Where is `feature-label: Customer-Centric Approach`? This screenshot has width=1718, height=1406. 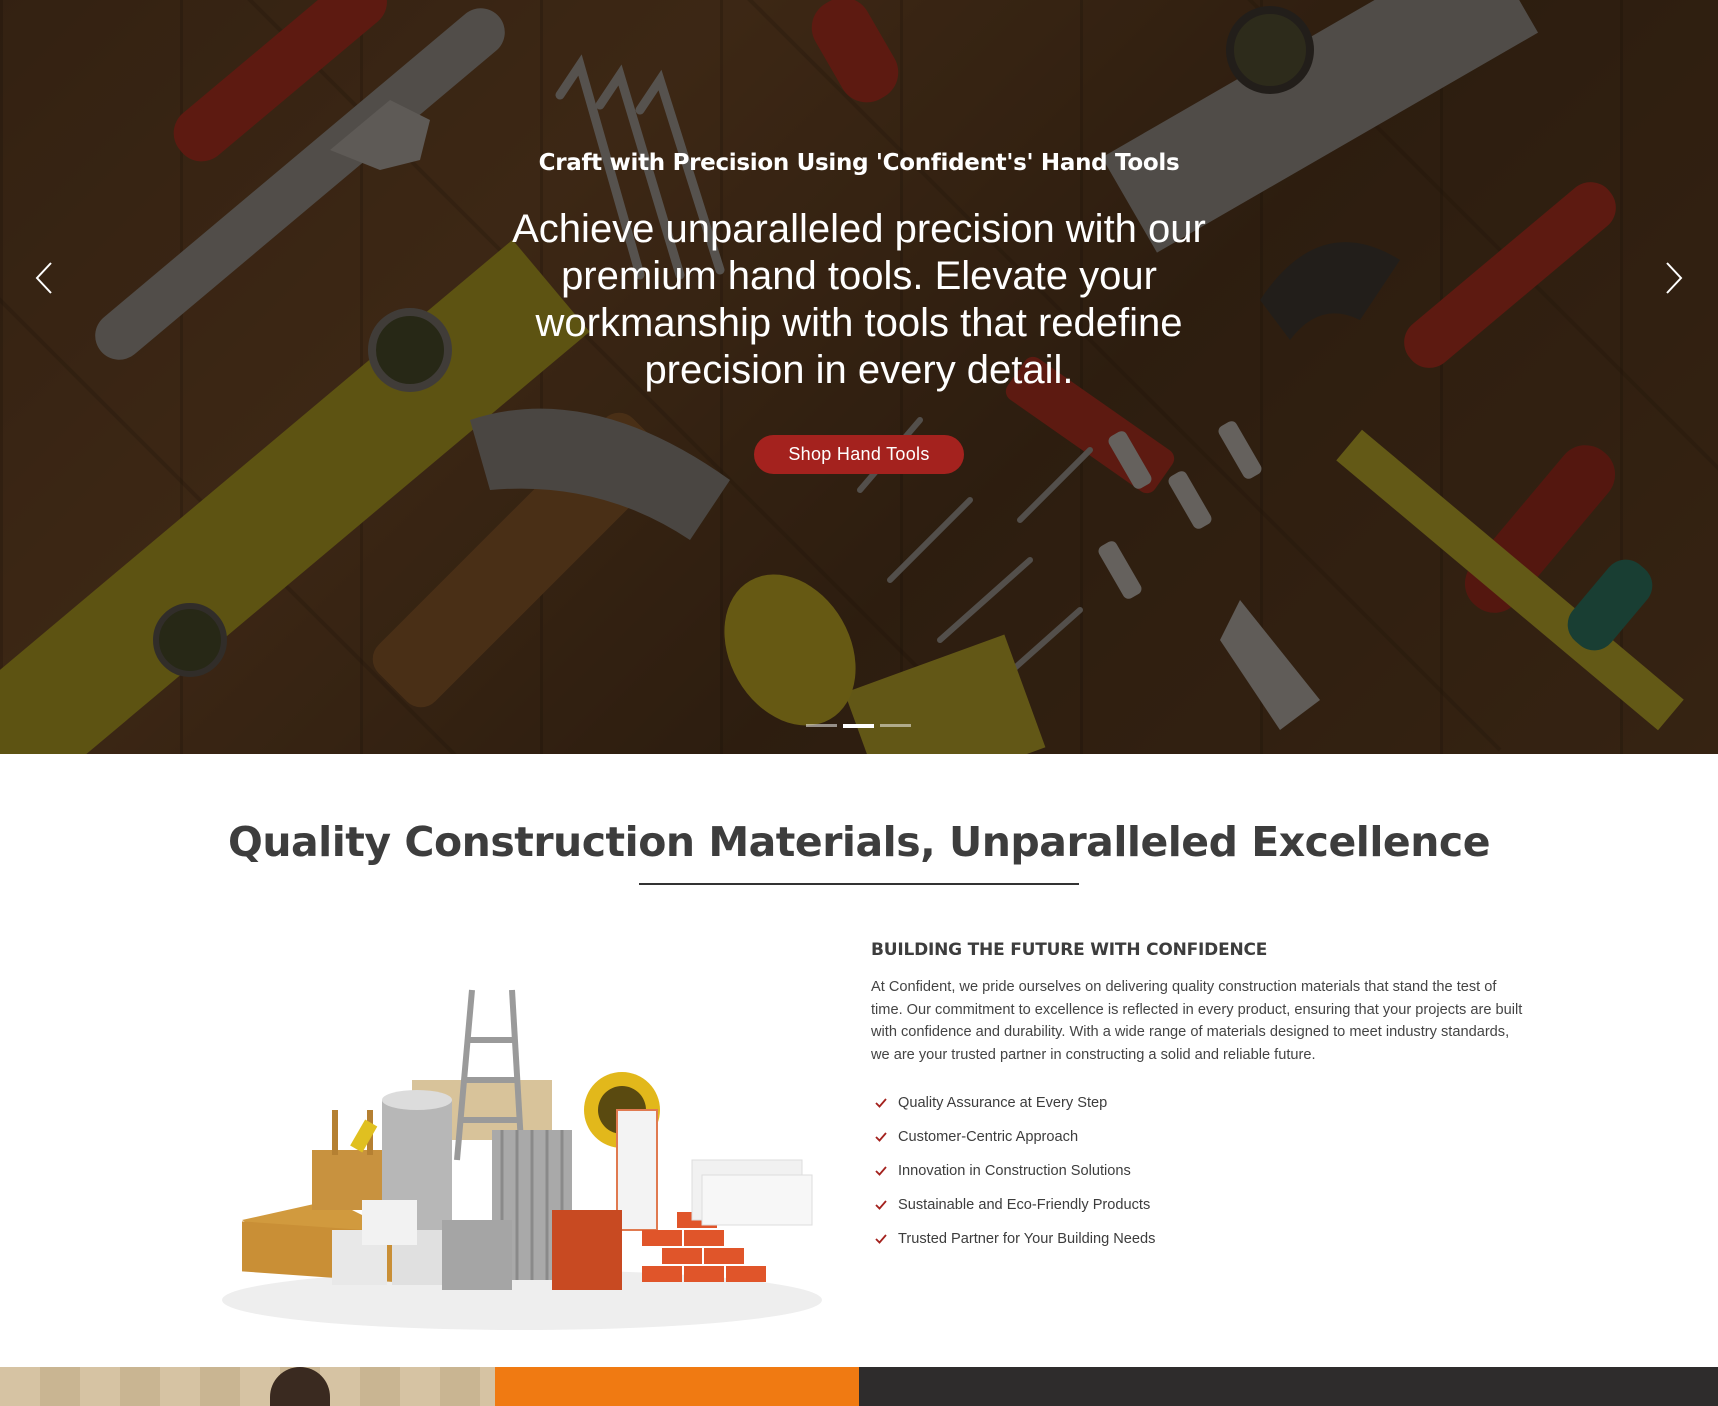 feature-label: Customer-Centric Approach is located at coordinates (988, 1137).